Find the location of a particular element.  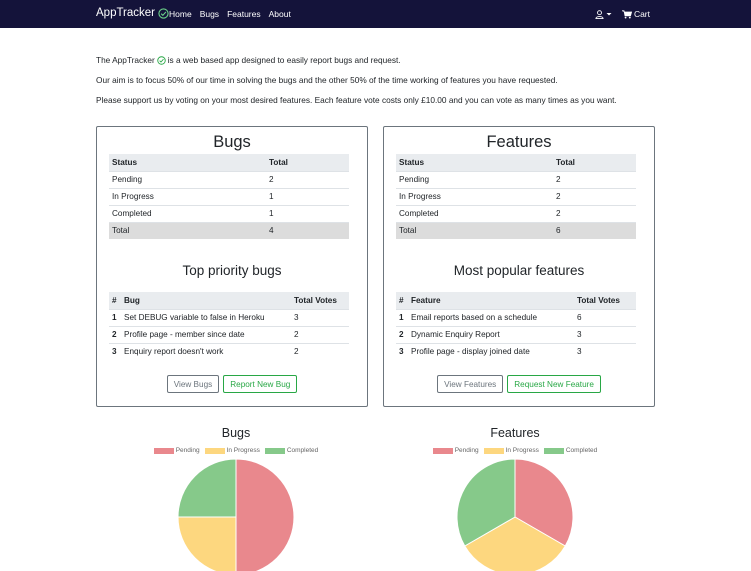

total-value: 6 is located at coordinates (594, 230).